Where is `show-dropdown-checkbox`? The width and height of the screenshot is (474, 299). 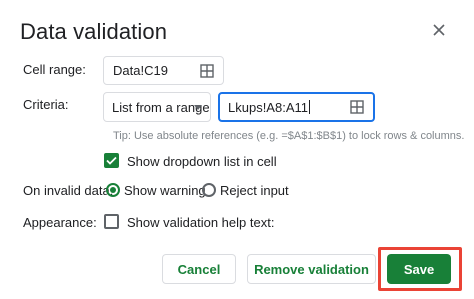
show-dropdown-checkbox is located at coordinates (111, 160).